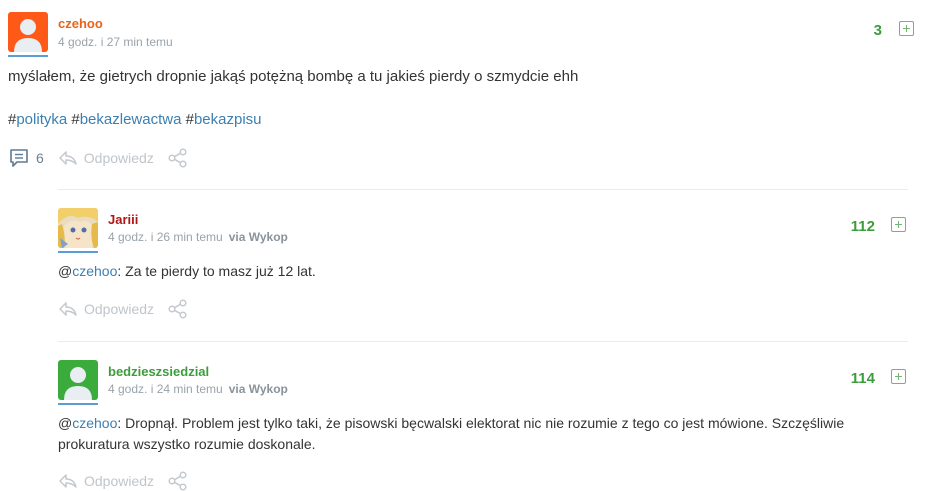  I want to click on author-name: Jariii, so click(123, 219).